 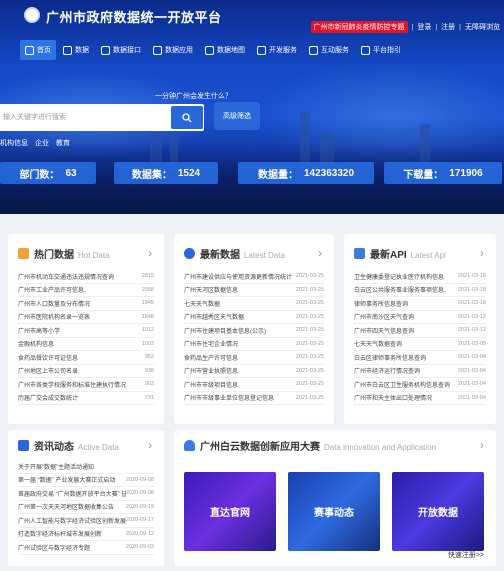 I want to click on nav-interact: 互动服务, so click(x=329, y=50).